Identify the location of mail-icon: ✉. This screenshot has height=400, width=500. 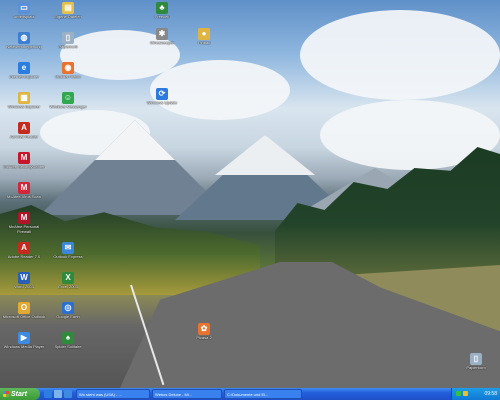
(68, 248).